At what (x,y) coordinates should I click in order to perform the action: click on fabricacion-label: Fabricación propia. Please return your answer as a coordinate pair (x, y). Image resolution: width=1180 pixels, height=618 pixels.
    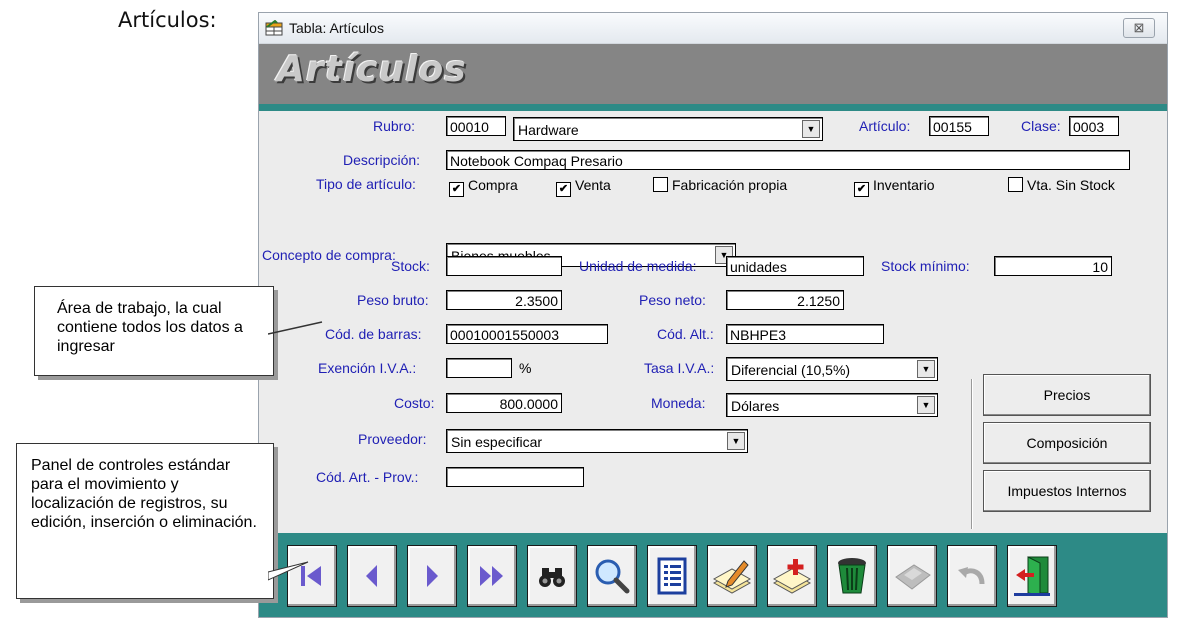
    Looking at the image, I should click on (730, 185).